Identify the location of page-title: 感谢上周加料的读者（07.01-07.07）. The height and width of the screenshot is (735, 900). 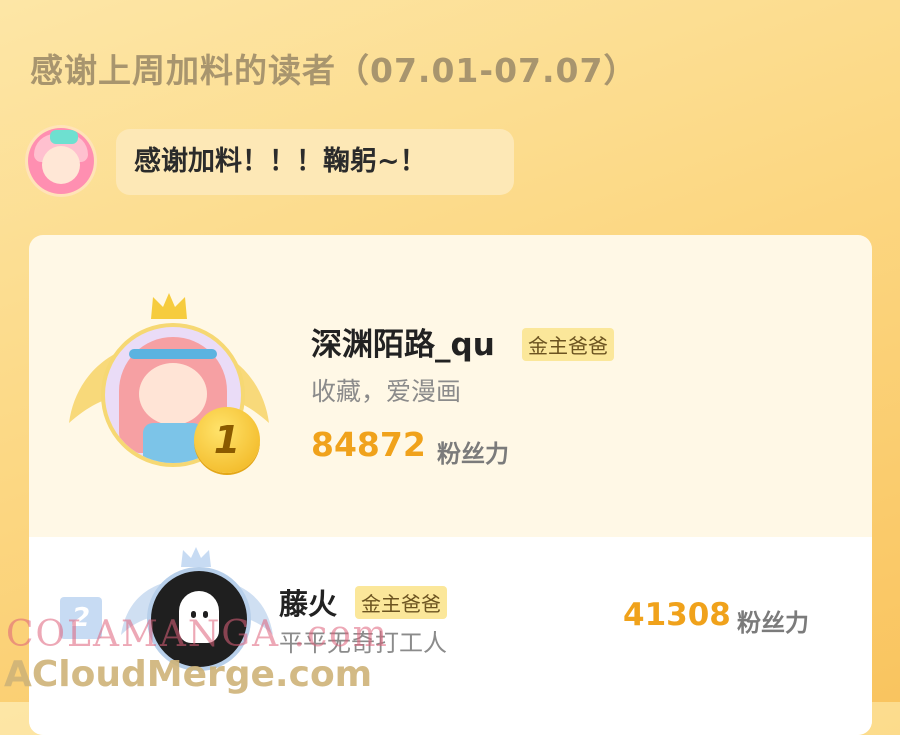
(334, 70).